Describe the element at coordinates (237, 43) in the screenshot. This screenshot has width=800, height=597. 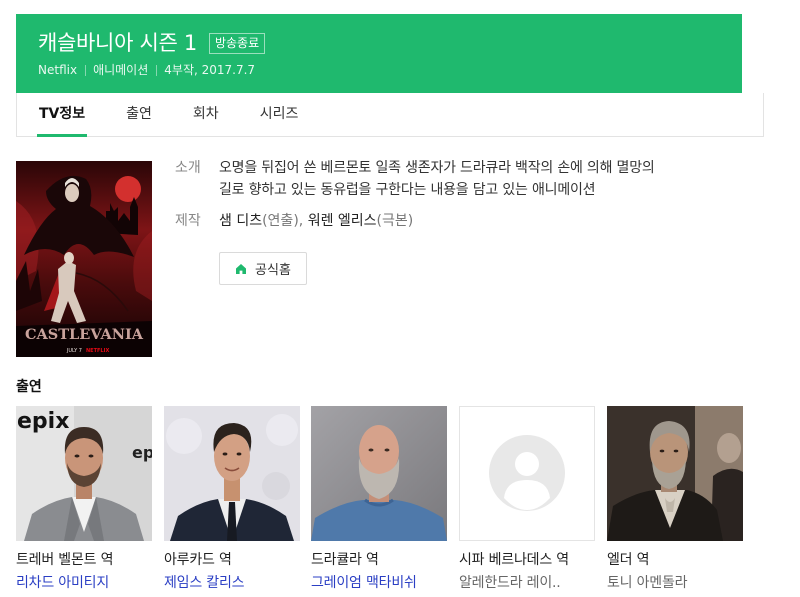
I see `status-badge: 방송종료` at that location.